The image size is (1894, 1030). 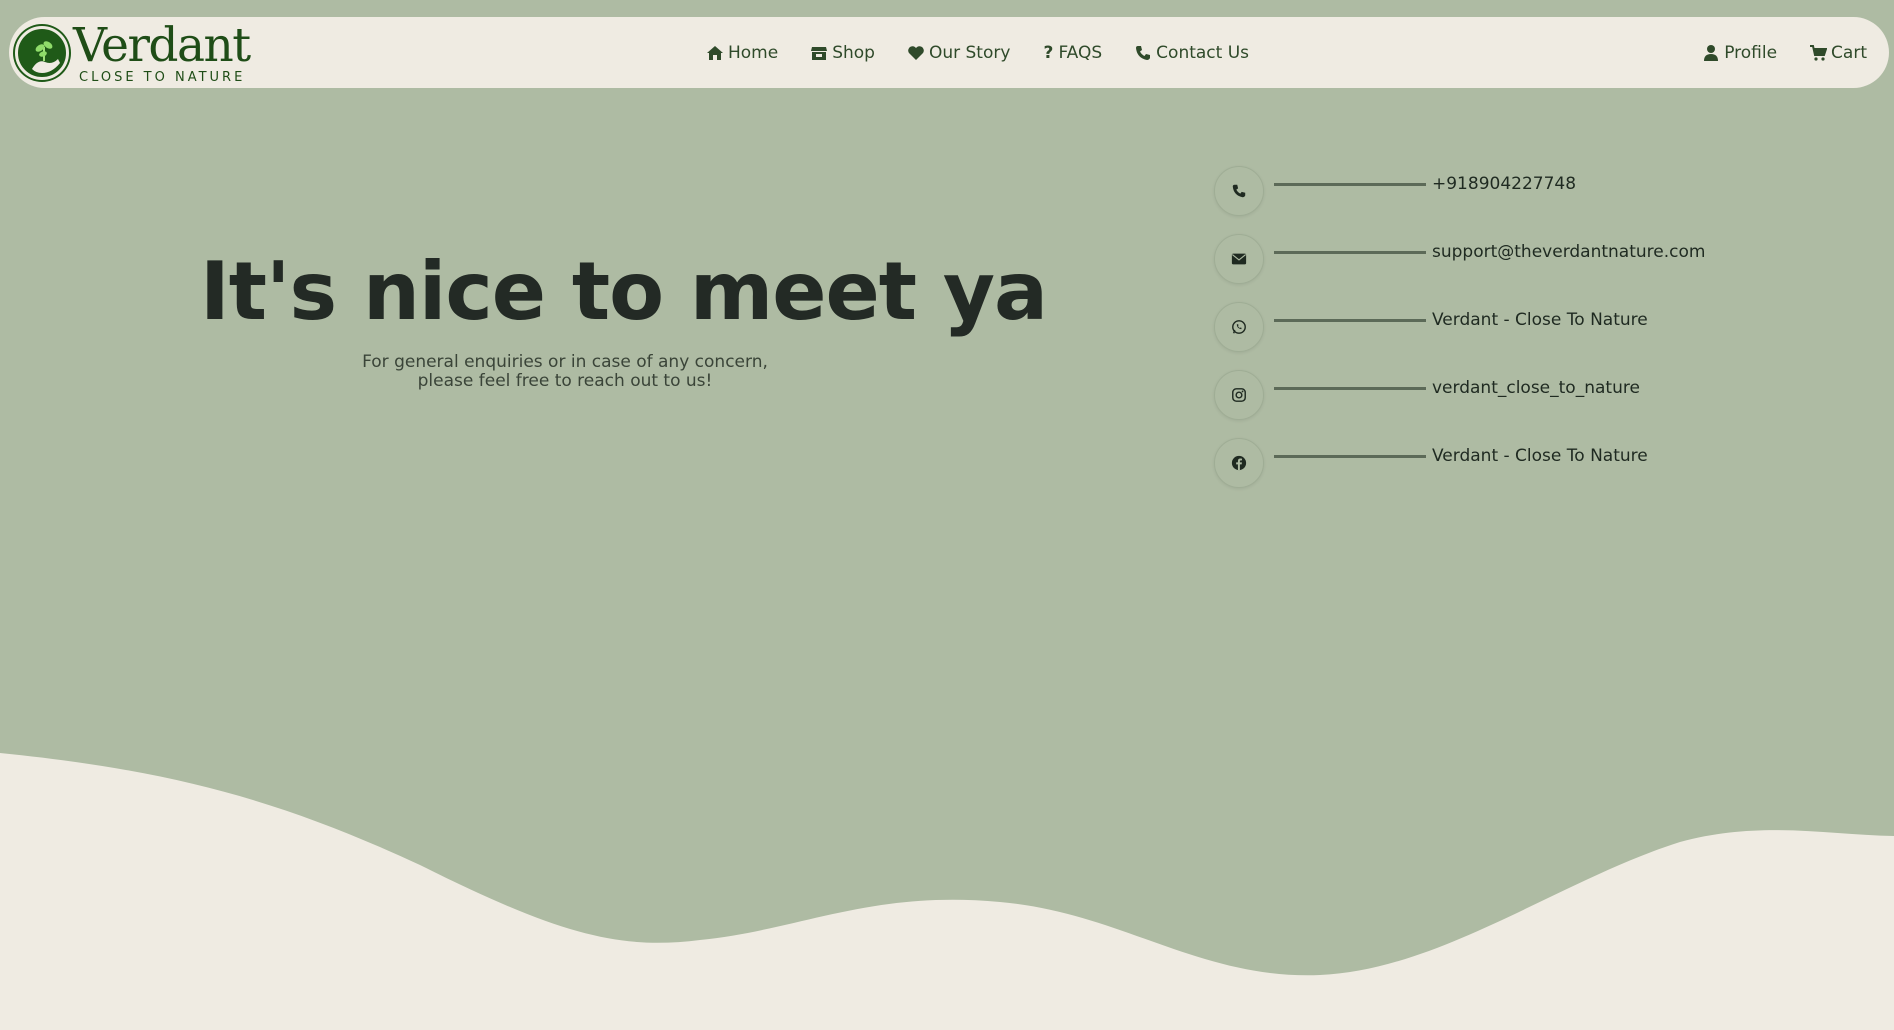 I want to click on contact-whatsapp: Verdant - Close To Nature, so click(x=1431, y=327).